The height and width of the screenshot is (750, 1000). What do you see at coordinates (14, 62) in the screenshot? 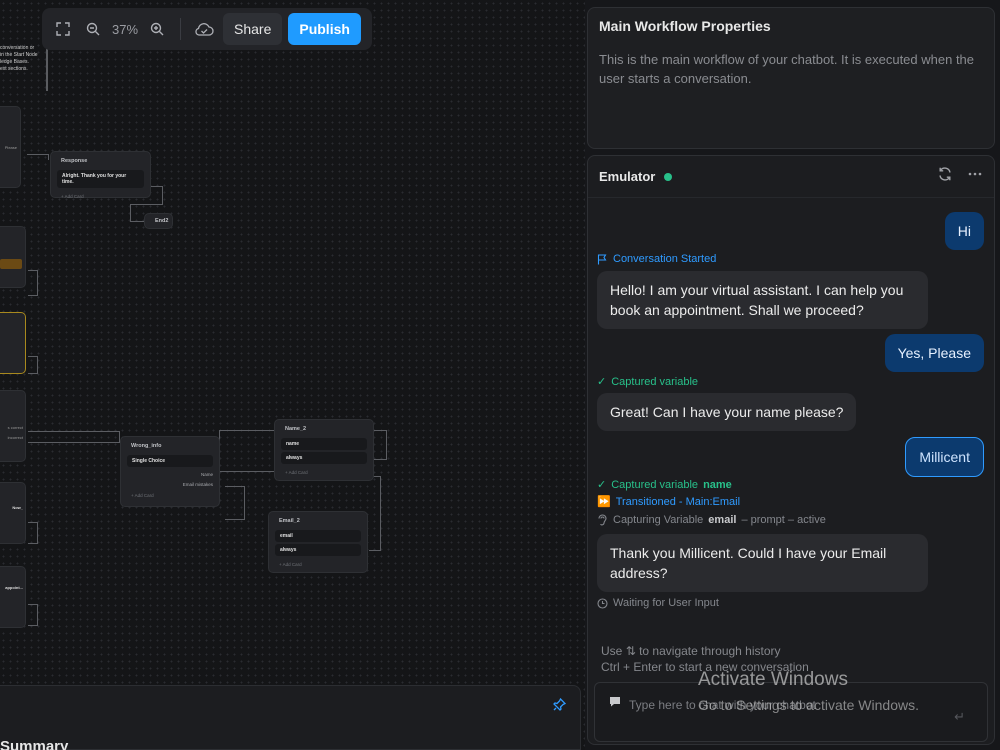
I see `note-line: ledge Bases.` at bounding box center [14, 62].